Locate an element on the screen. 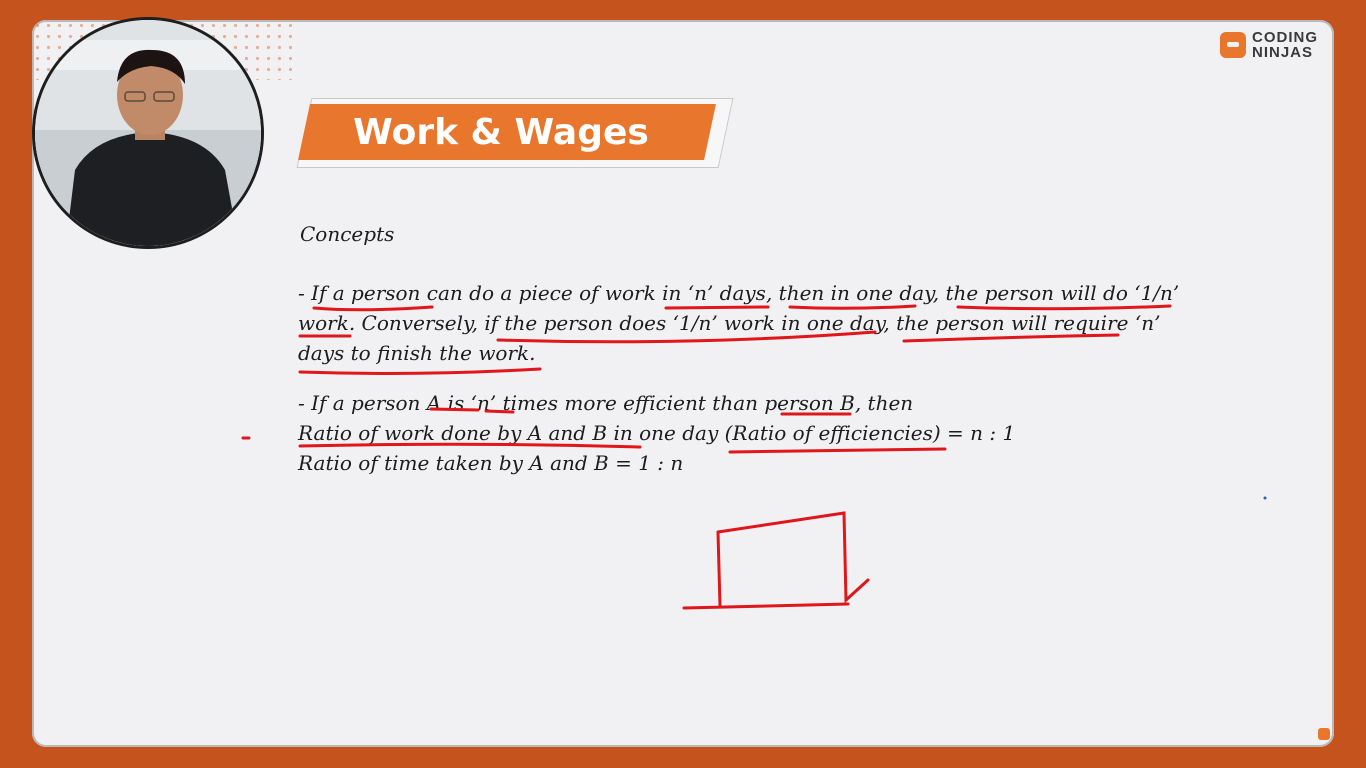  coding-ninjas-logo: CODING NINJAS is located at coordinates (1269, 45).